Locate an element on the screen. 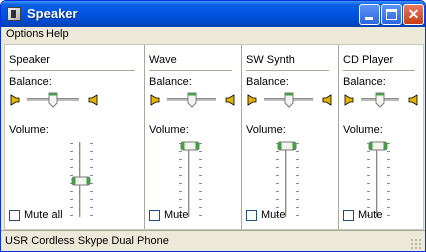 This screenshot has width=426, height=252. menu-options: Options is located at coordinates (25, 34).